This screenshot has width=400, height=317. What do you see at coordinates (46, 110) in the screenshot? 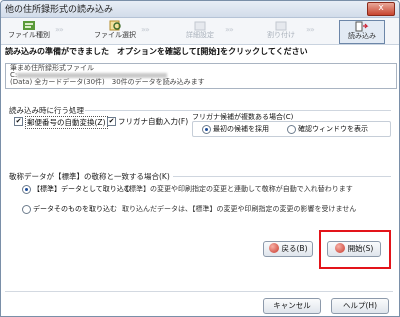
I see `import-options-title: 読み込み時に行う処理` at bounding box center [46, 110].